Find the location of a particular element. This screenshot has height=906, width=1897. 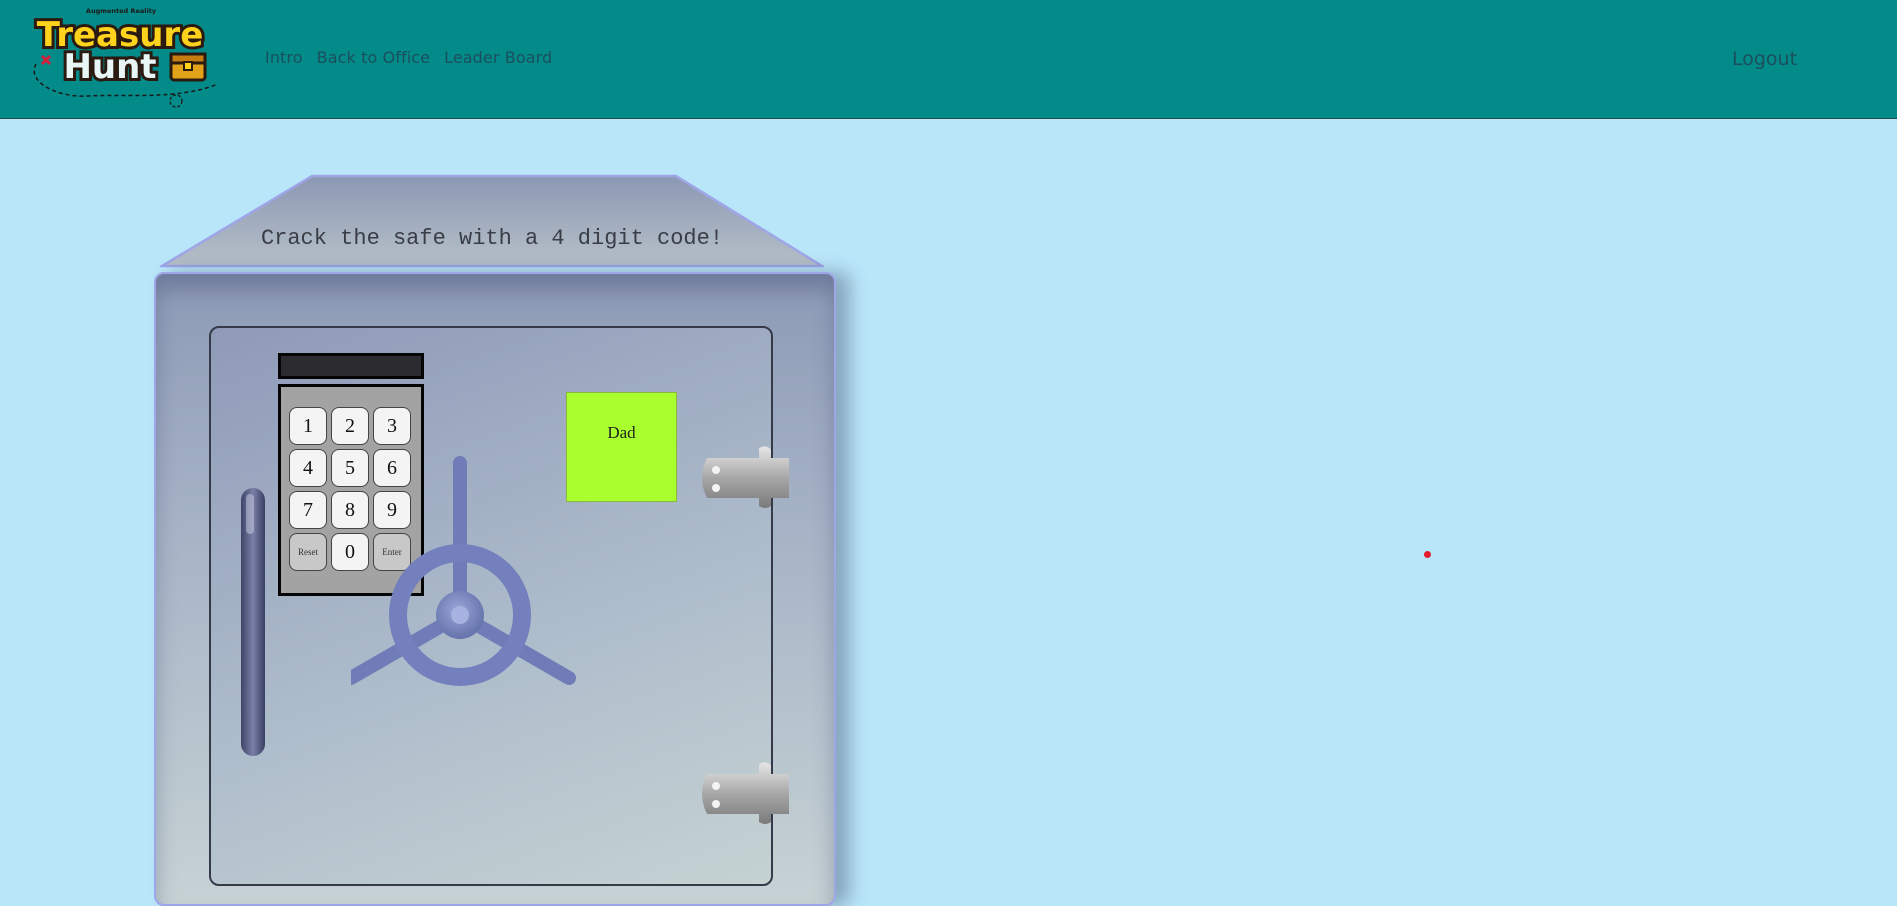

code-display is located at coordinates (351, 366).